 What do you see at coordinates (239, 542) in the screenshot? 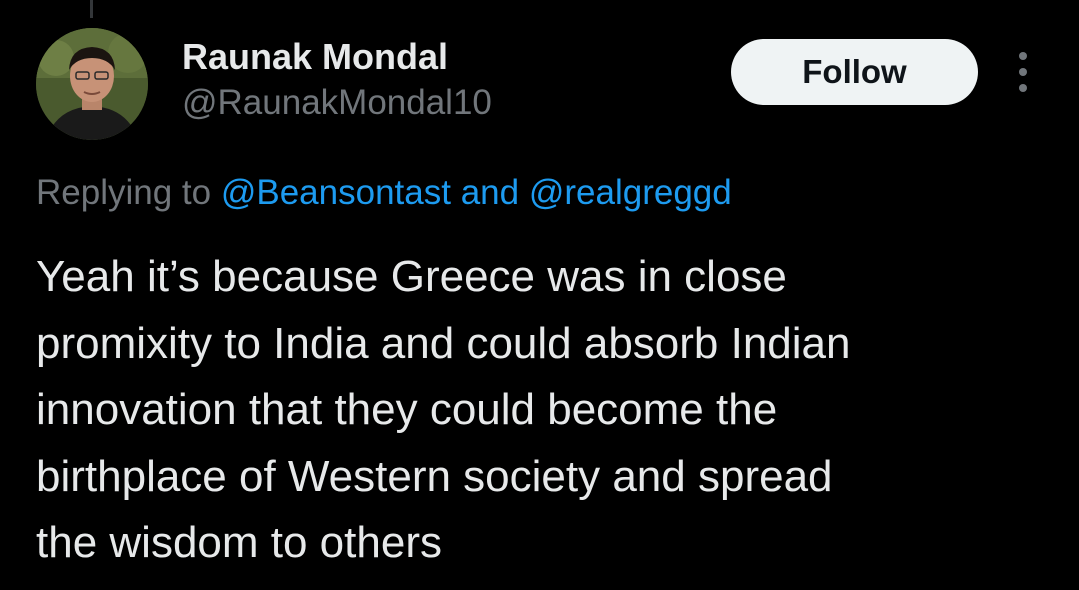
I see `tweet-text-line: the wisdom to others` at bounding box center [239, 542].